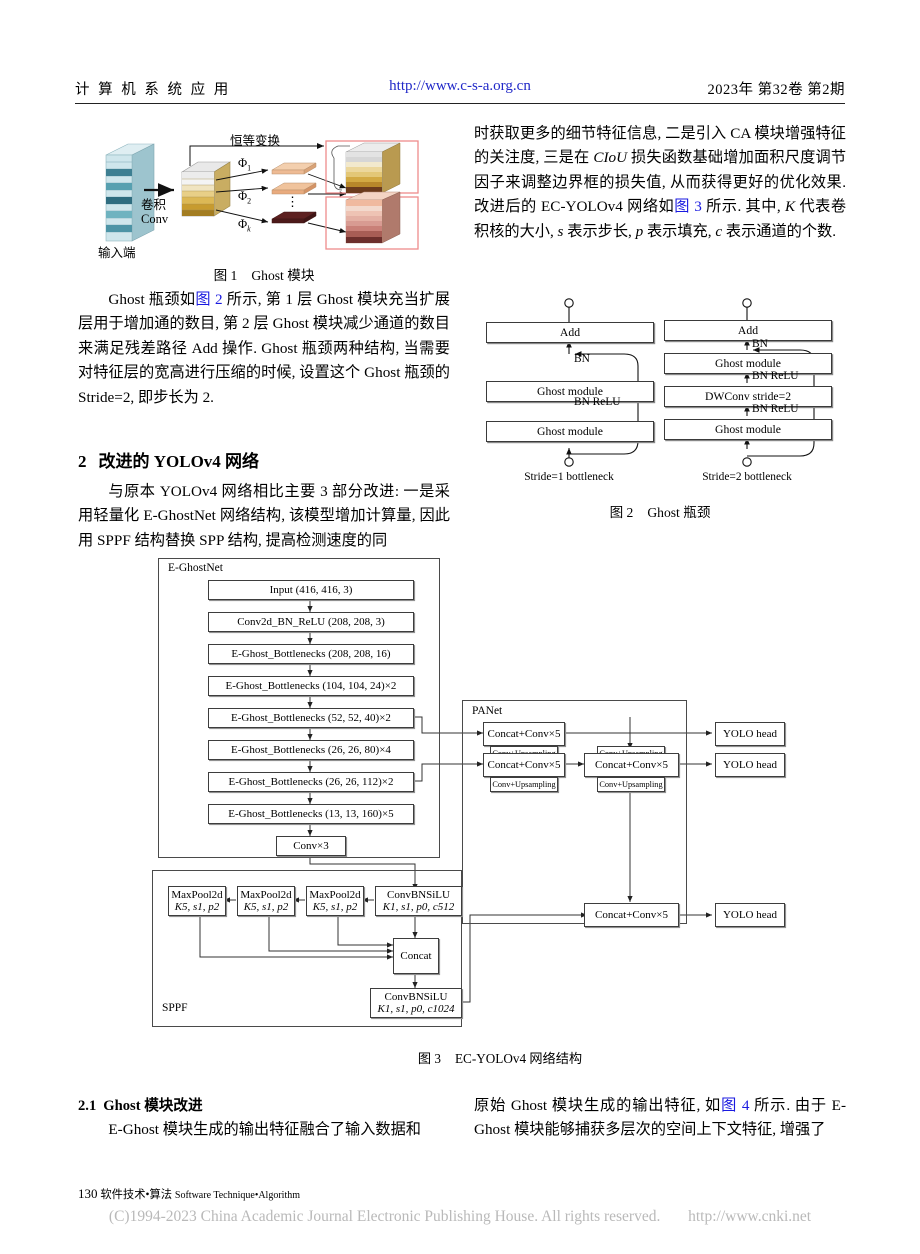 The image size is (920, 1254). I want to click on f2-right-node-ghost-1: Ghost module, so click(748, 363).